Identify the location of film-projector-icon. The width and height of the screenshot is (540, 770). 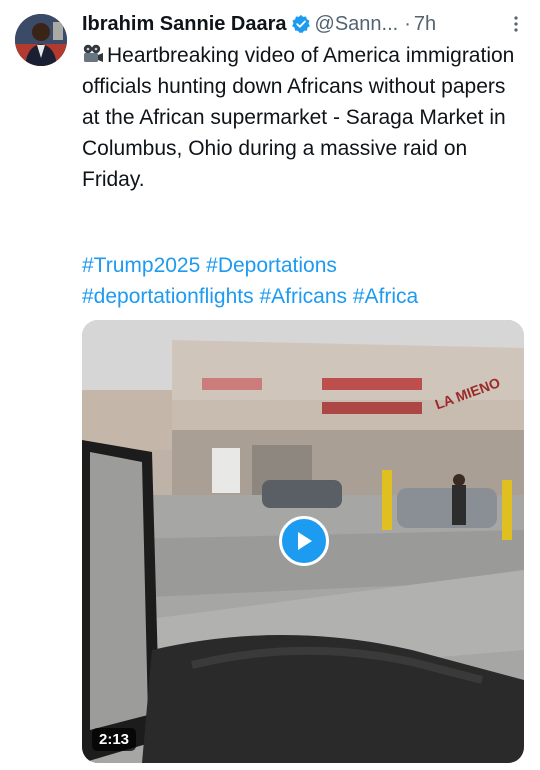
(93, 53).